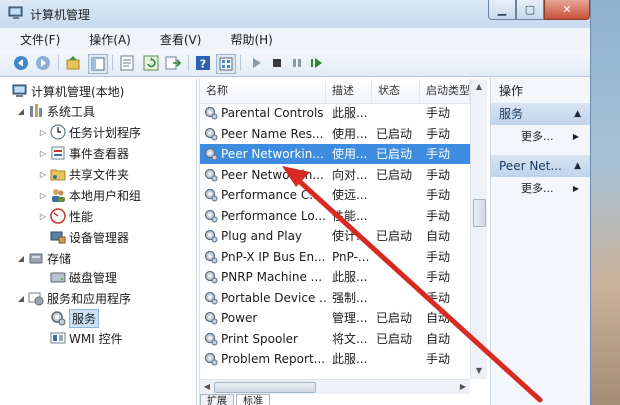 The image size is (620, 405). Describe the element at coordinates (88, 237) in the screenshot. I see `tree-item-device-manager: 设备管理器` at that location.